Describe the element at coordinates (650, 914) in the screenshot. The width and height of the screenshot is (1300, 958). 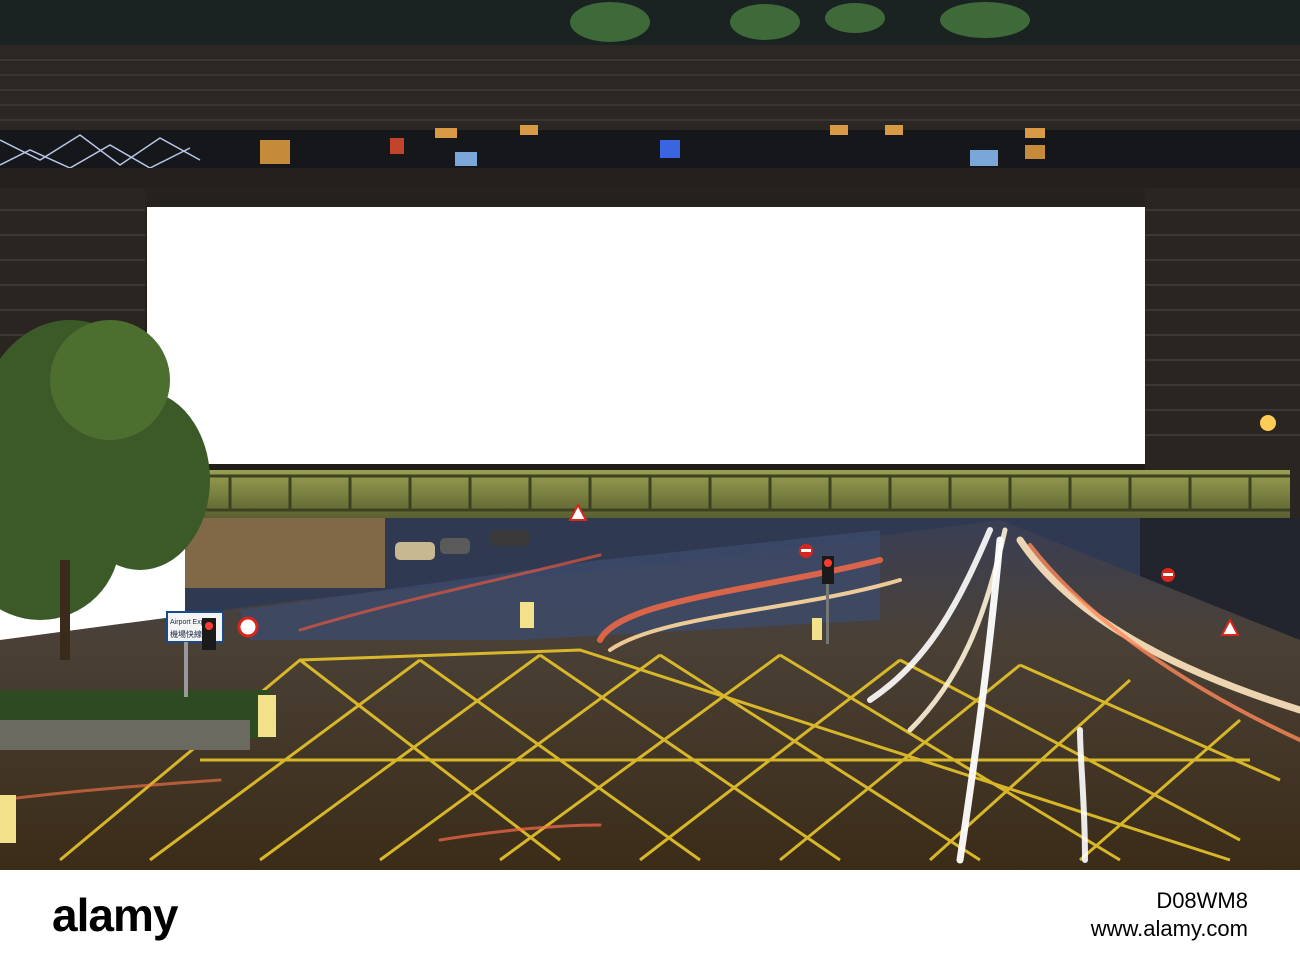
I see `stock-footer` at that location.